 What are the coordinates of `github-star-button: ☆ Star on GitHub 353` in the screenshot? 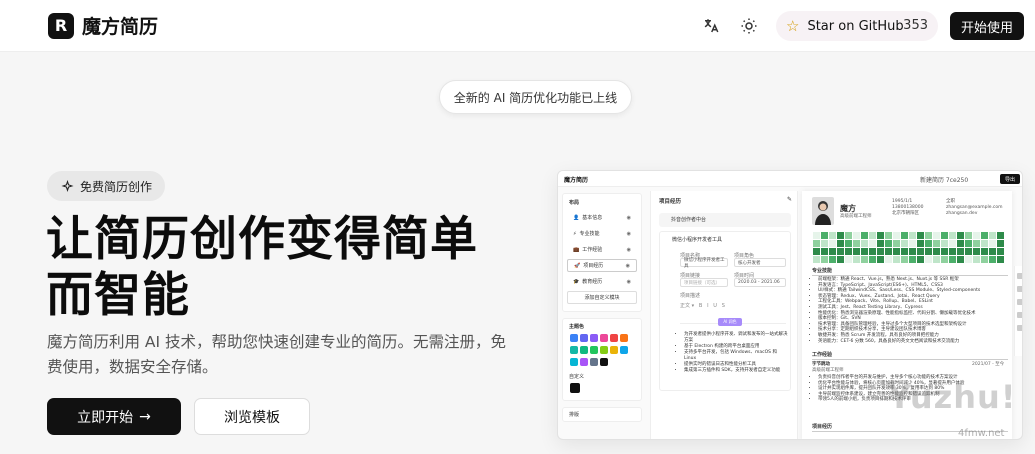 It's located at (857, 26).